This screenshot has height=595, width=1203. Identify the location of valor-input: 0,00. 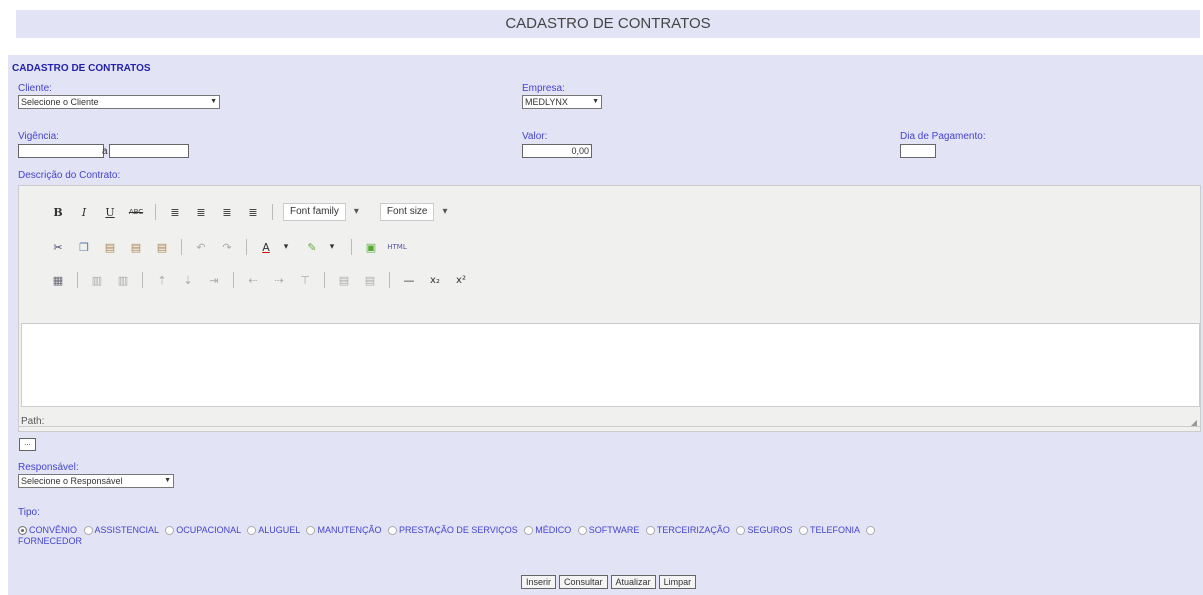
(557, 151).